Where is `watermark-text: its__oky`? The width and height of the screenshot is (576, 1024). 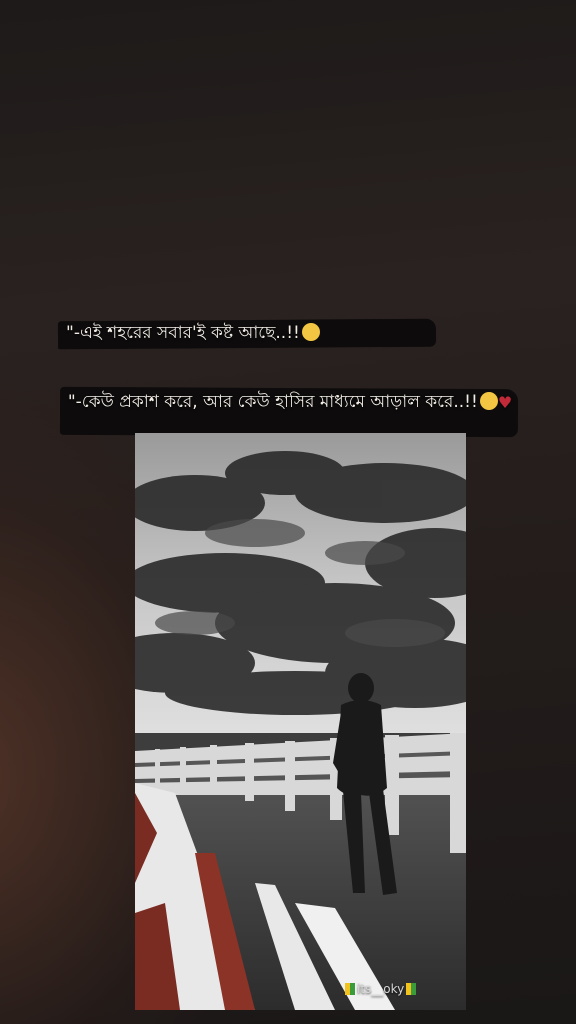
watermark-text: its__oky is located at coordinates (381, 989).